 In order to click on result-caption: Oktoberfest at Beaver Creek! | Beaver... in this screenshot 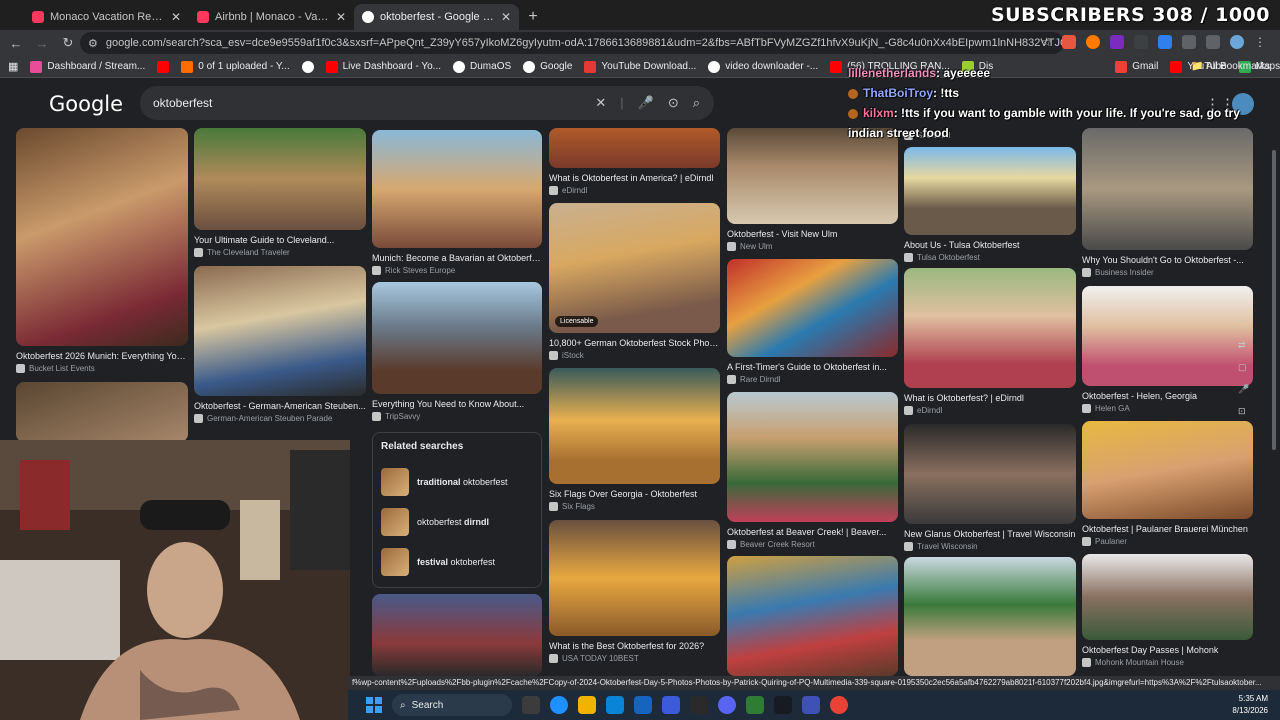, I will do `click(812, 532)`.